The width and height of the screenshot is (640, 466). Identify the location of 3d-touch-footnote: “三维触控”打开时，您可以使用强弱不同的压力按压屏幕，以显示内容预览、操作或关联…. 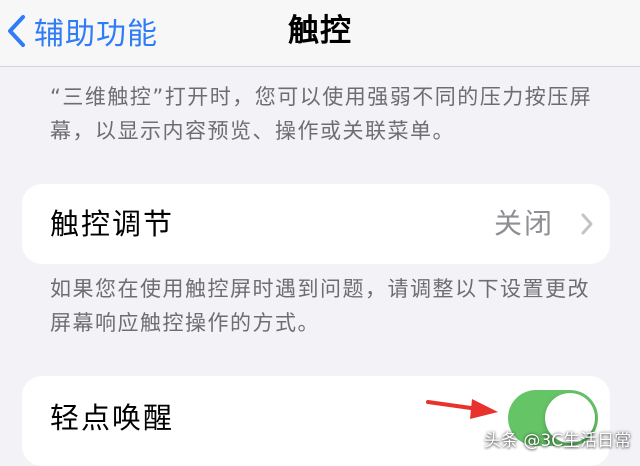
(321, 114).